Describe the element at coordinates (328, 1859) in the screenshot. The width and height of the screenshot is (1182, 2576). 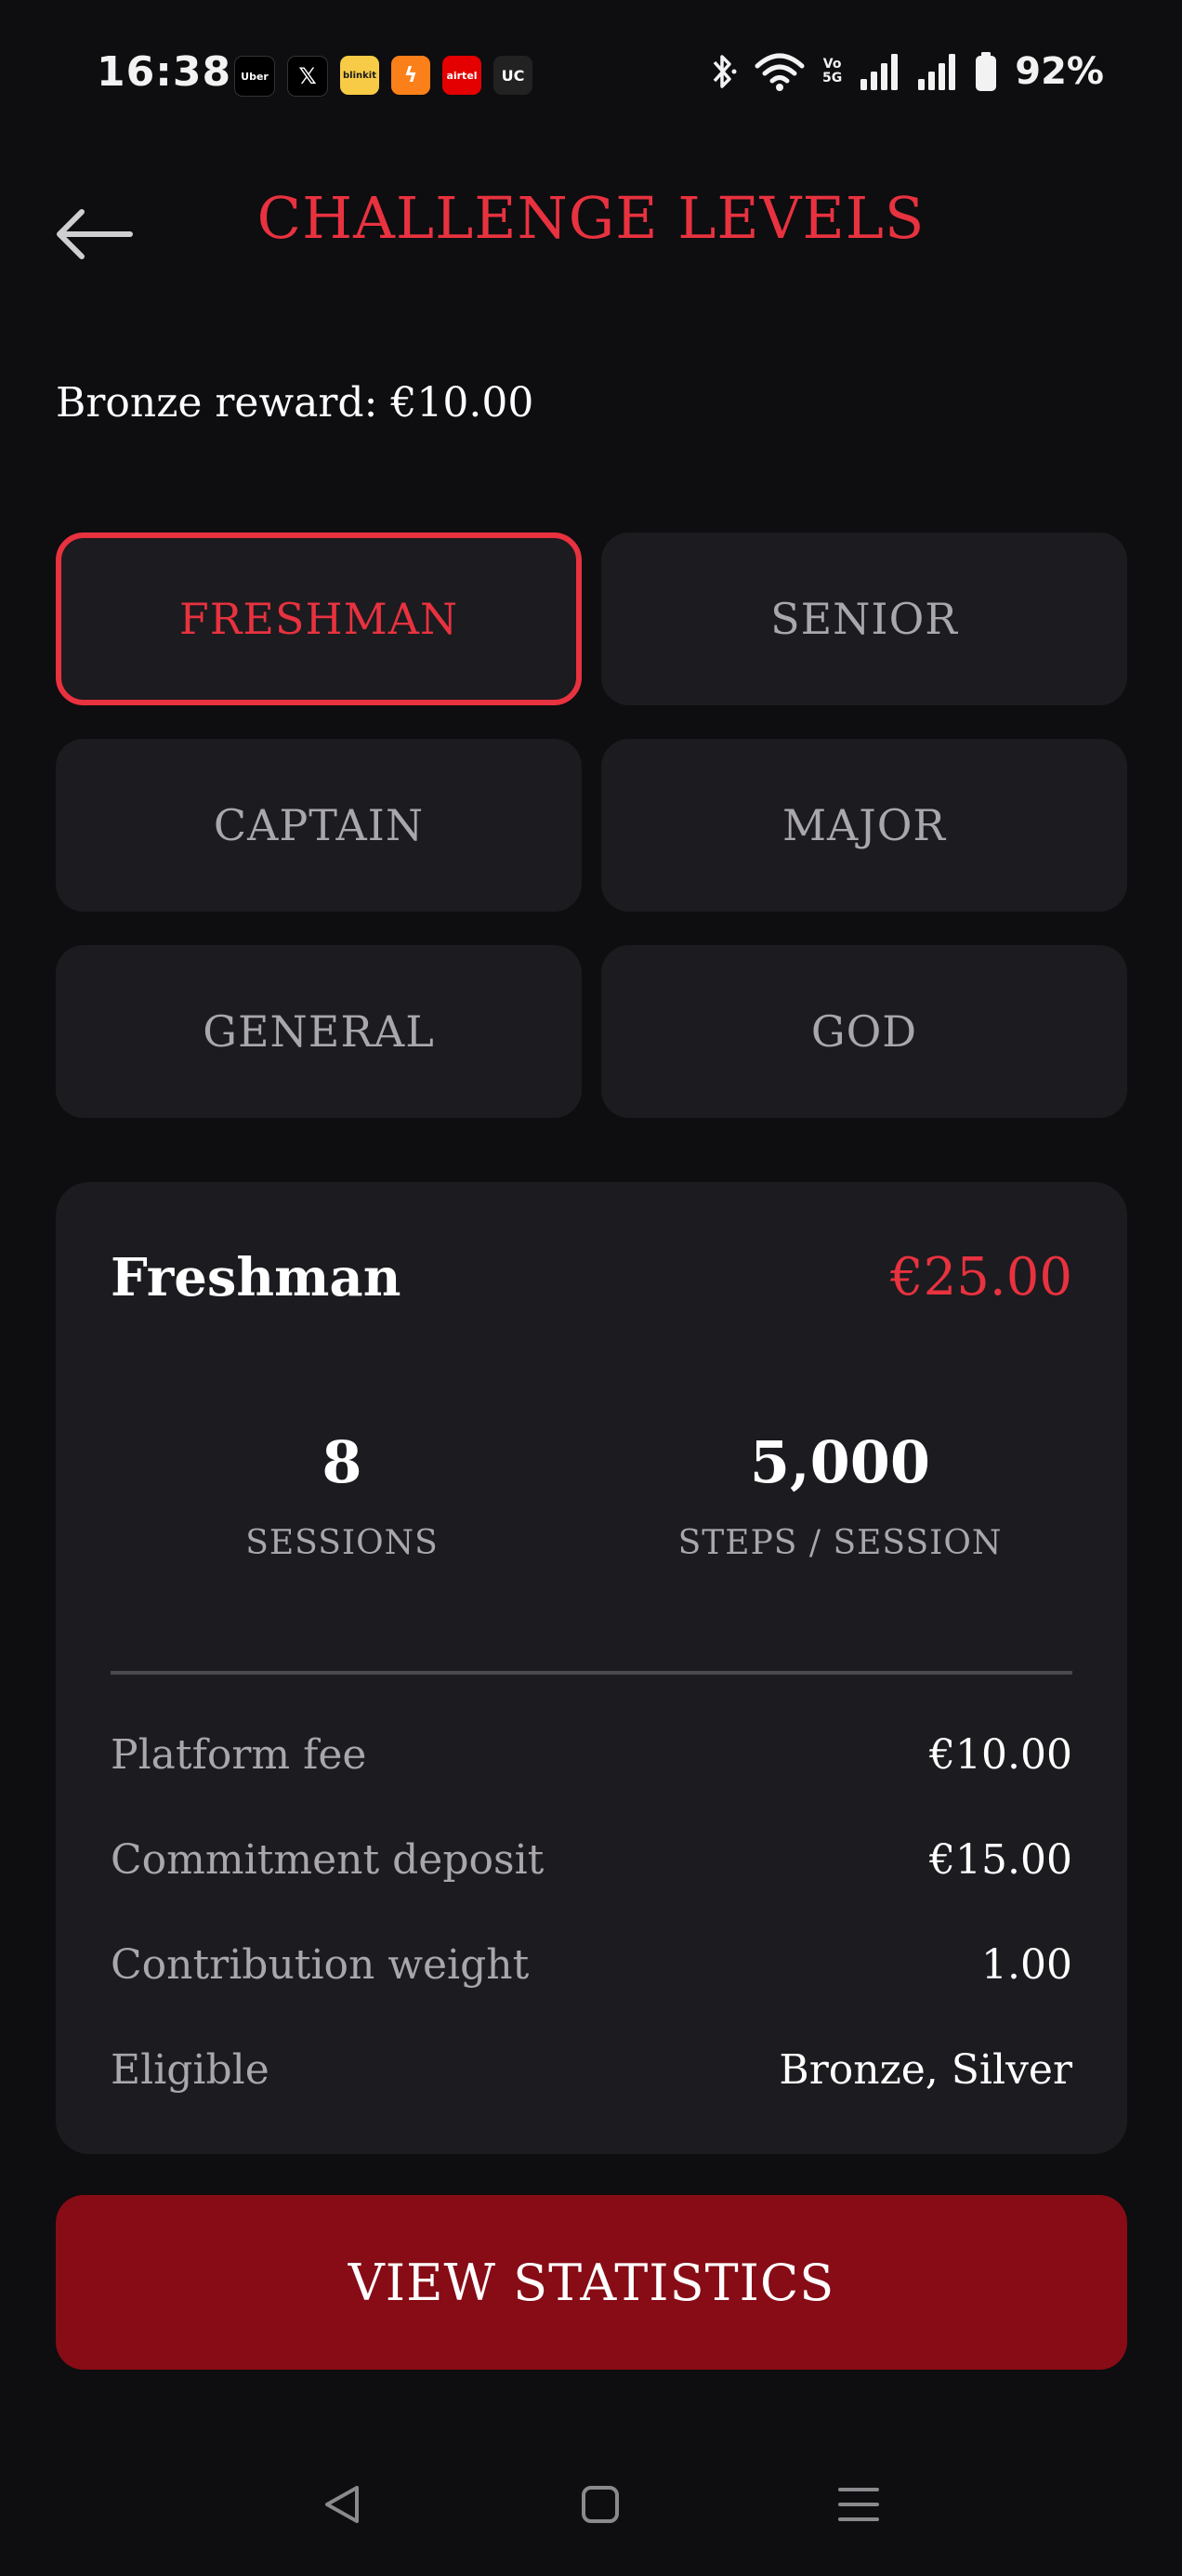
I see `row-label: Commitment deposit` at that location.